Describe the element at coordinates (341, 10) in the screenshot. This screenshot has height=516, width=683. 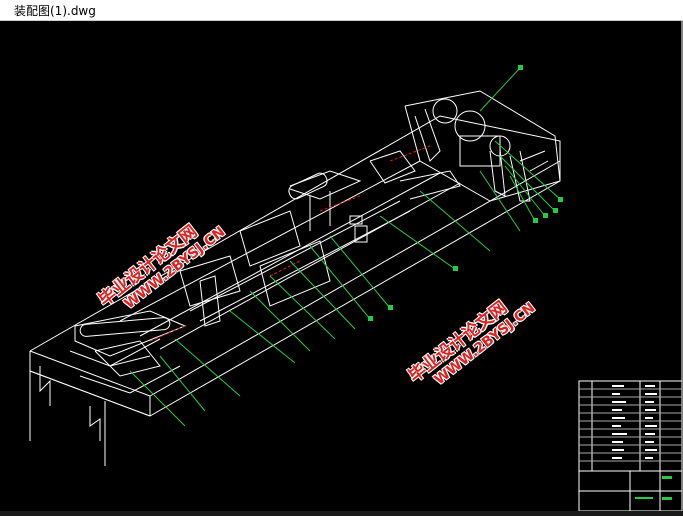
I see `window-titlebar: 装配图(1).dwg` at that location.